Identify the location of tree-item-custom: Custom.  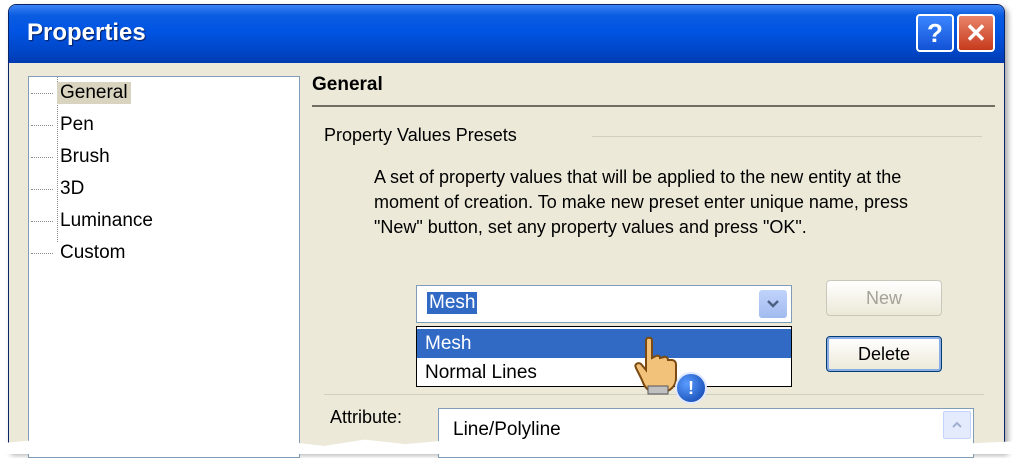
(79, 253).